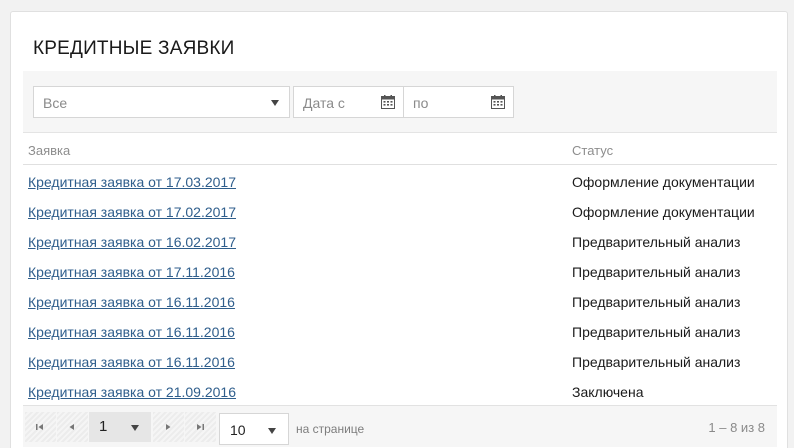 Image resolution: width=794 pixels, height=448 pixels. I want to click on request-link: Кредитная заявка от 17.11.2016, so click(131, 272).